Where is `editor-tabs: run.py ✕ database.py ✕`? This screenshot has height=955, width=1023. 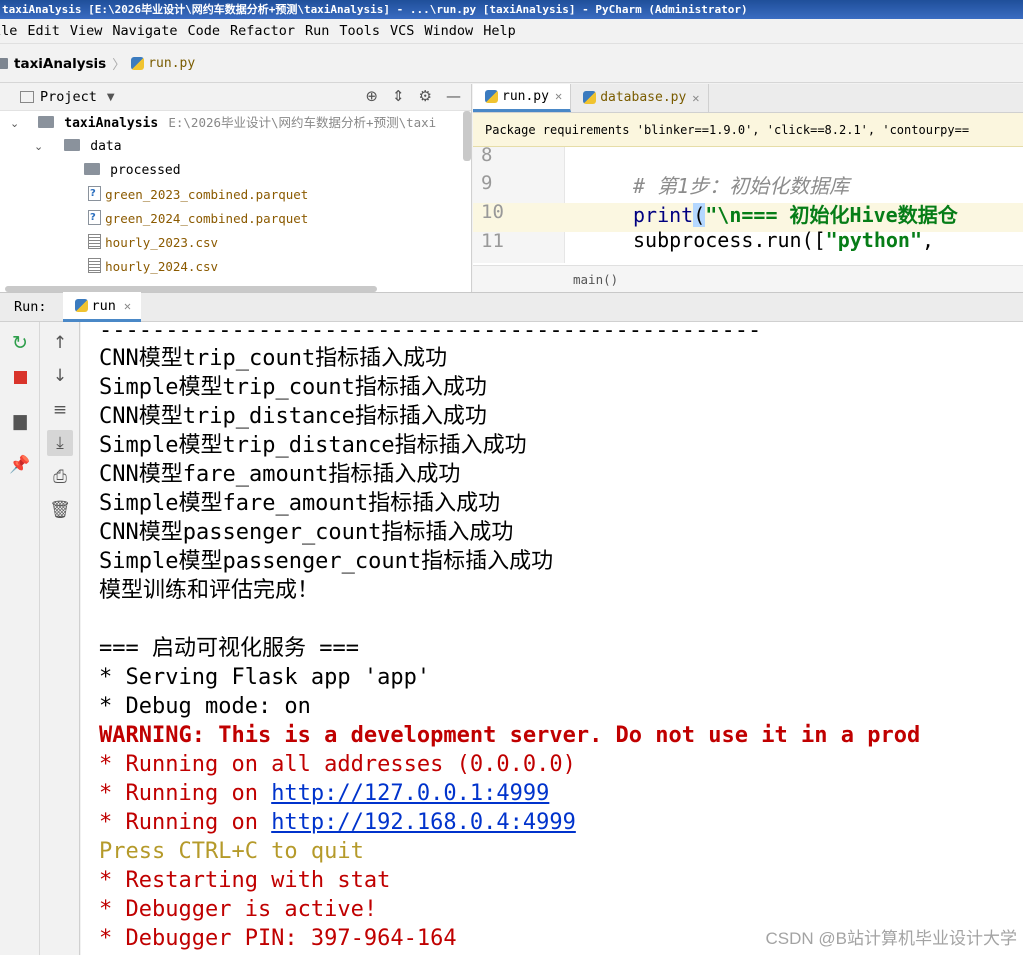
editor-tabs: run.py ✕ database.py ✕ is located at coordinates (748, 98).